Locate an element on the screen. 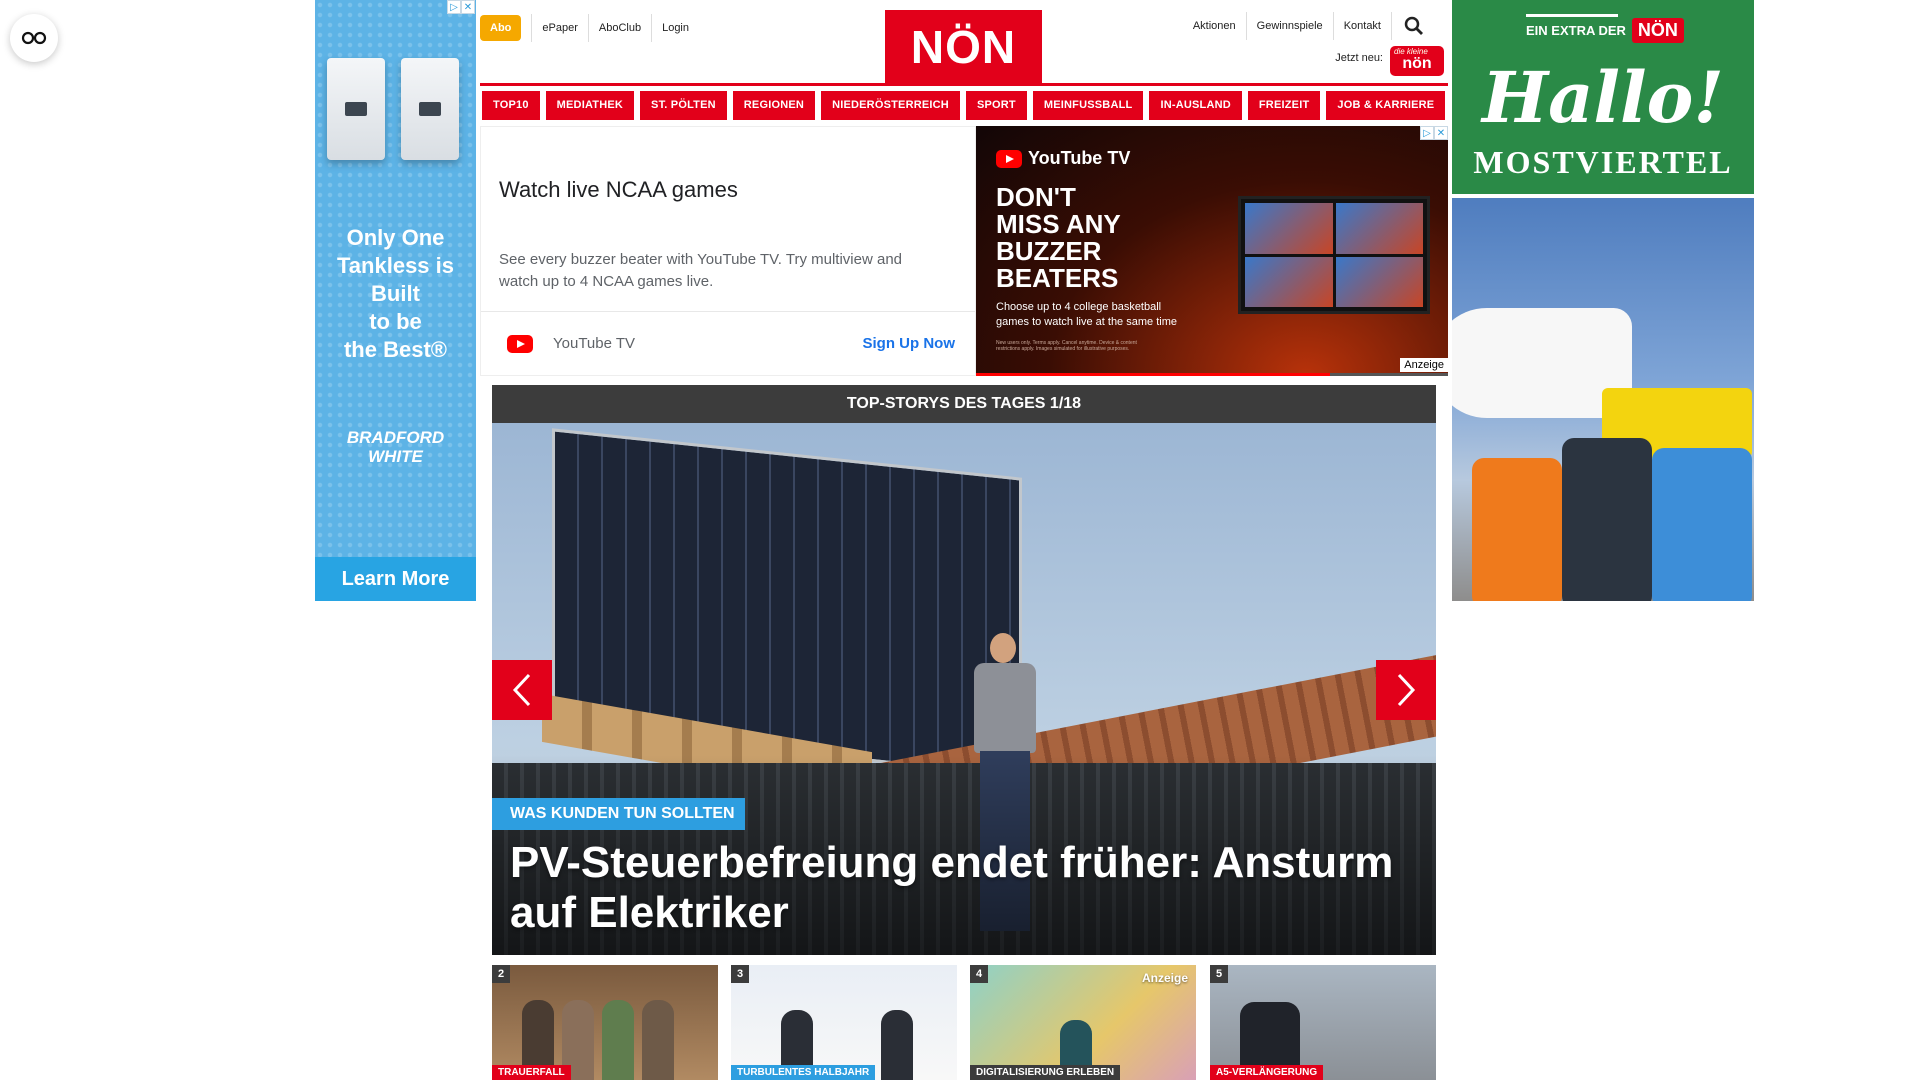 The image size is (1920, 1080). aboclub-link: AboClub is located at coordinates (619, 28).